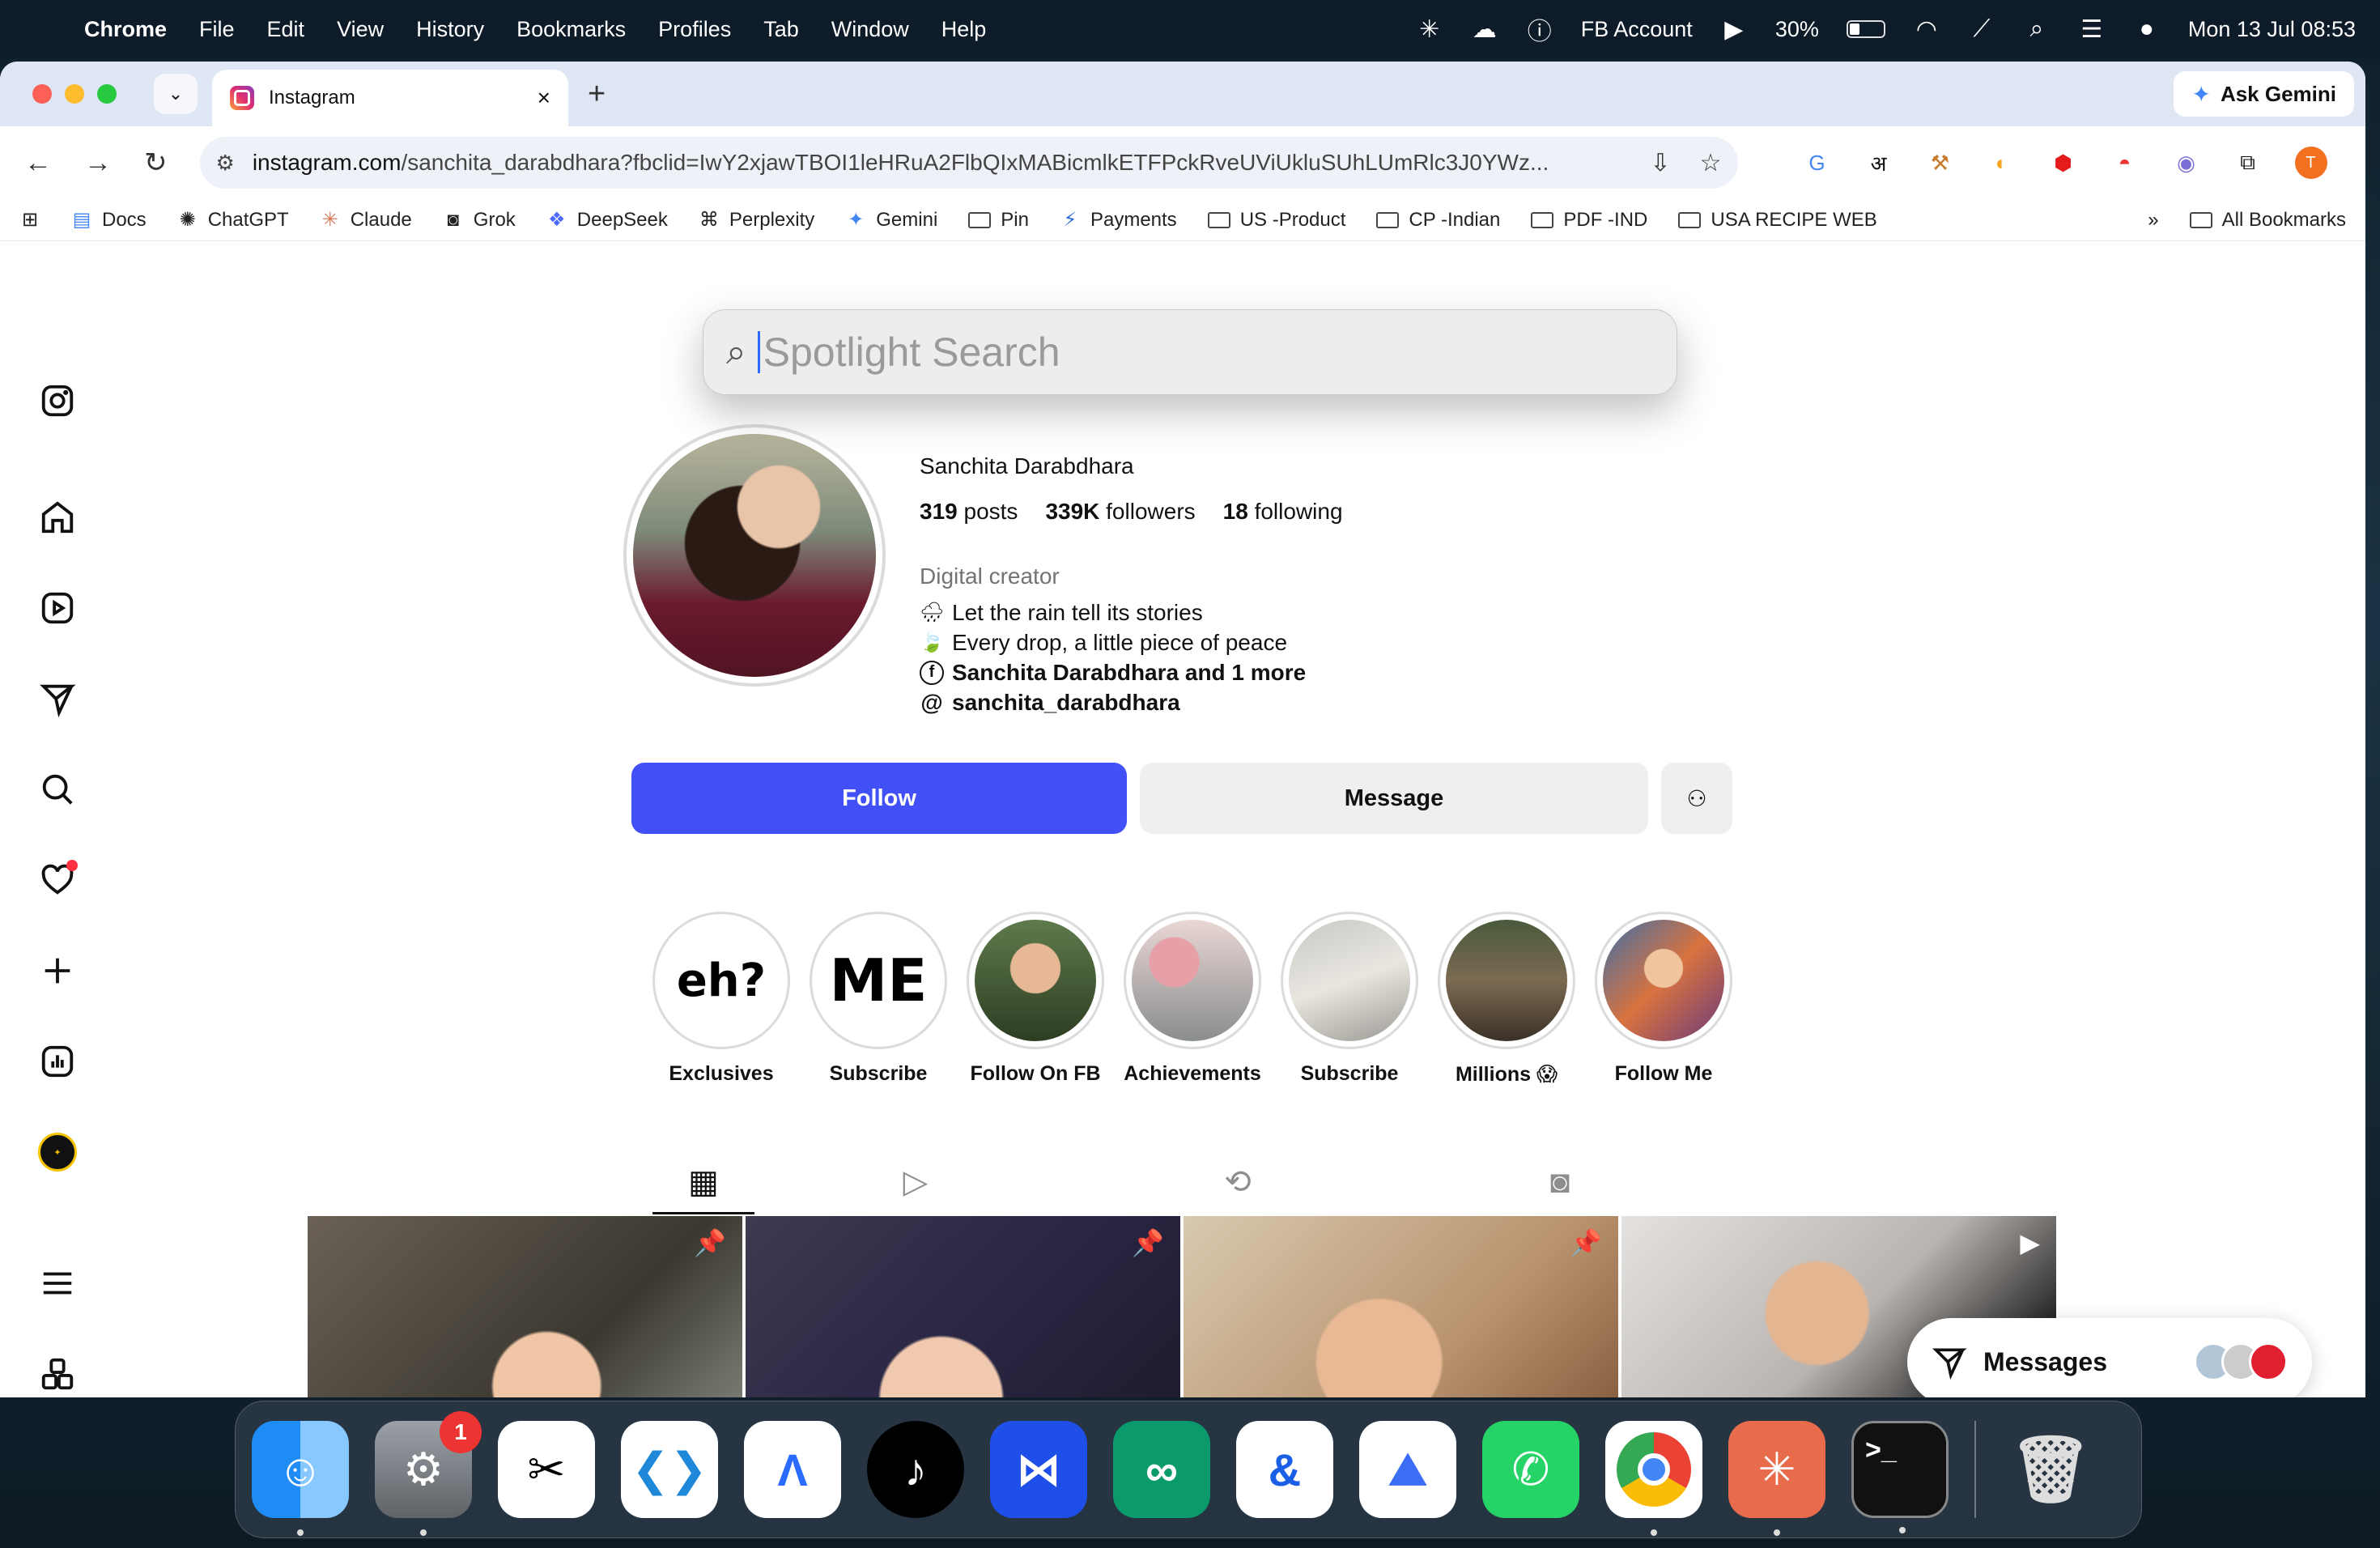  What do you see at coordinates (2147, 29) in the screenshot?
I see `siri-icon: ●` at bounding box center [2147, 29].